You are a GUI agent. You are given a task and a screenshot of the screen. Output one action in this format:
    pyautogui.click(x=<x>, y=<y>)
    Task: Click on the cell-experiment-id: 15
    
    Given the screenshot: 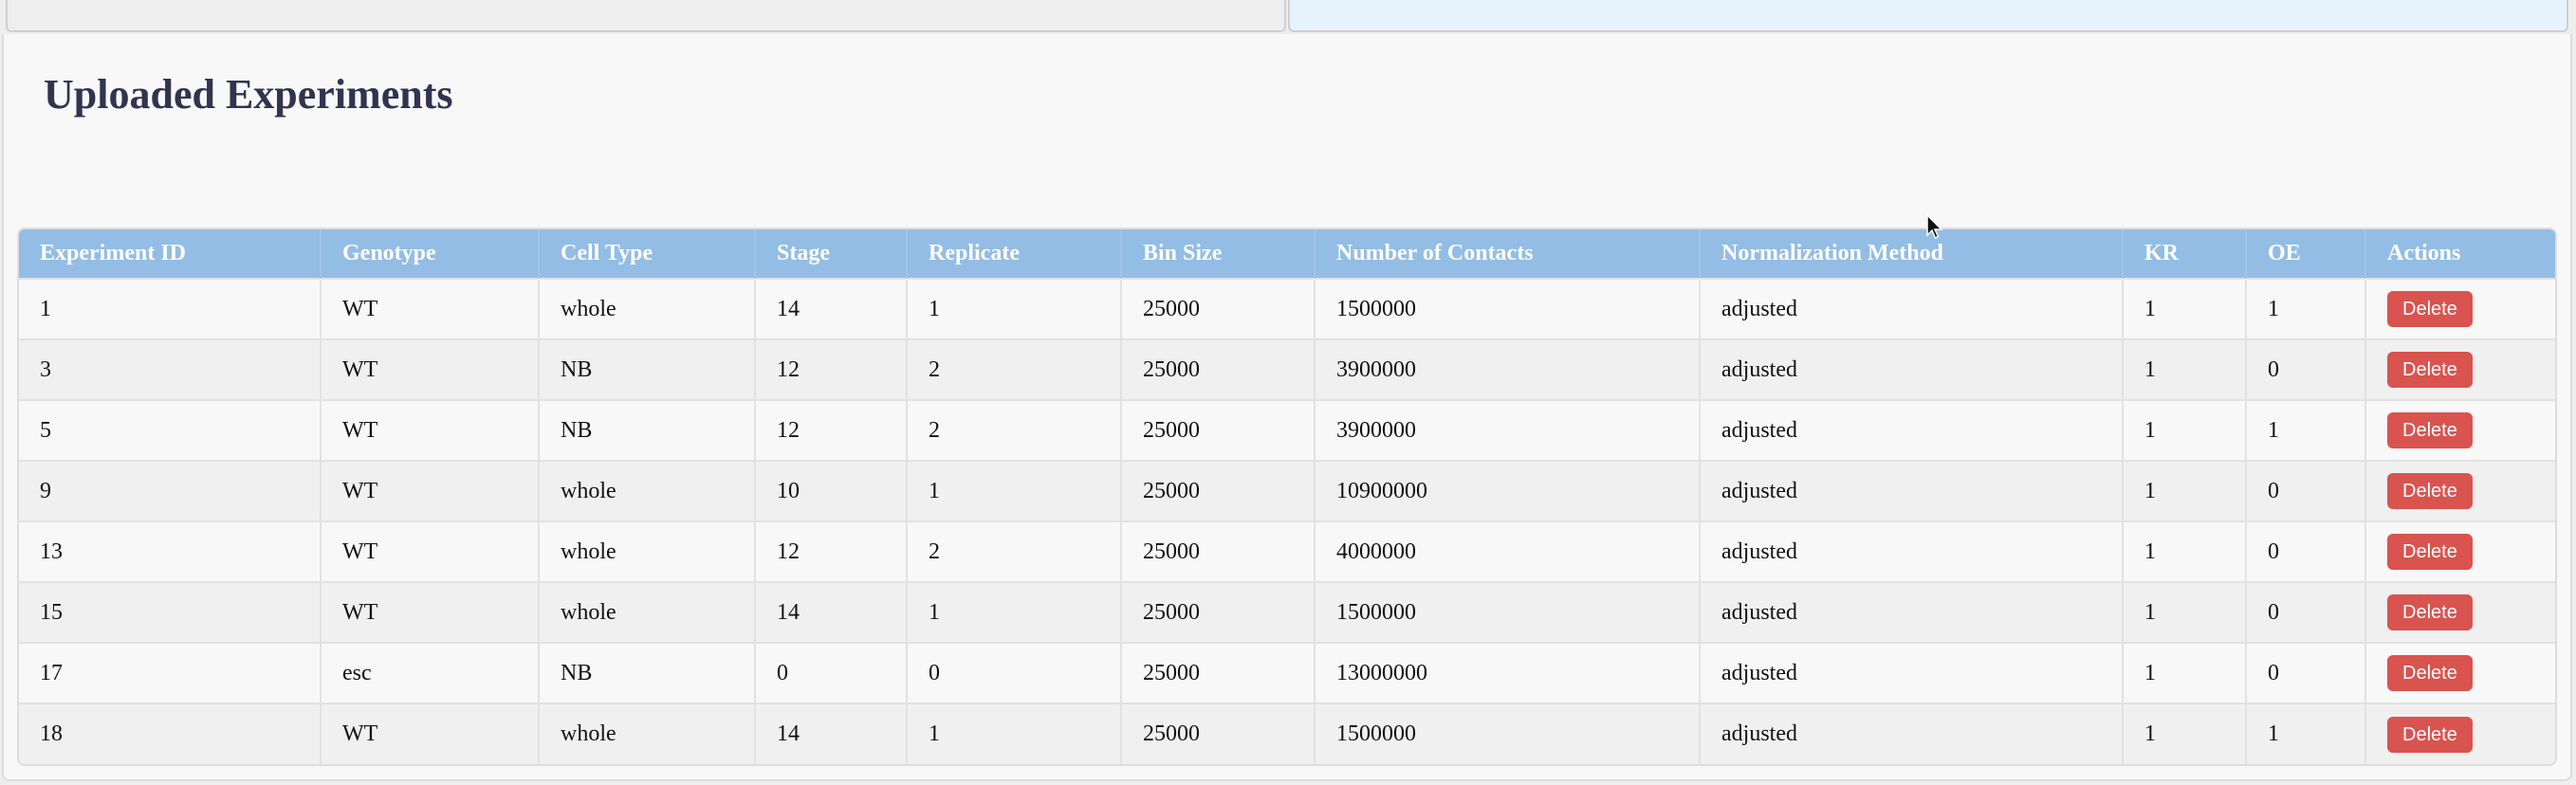 What is the action you would take?
    pyautogui.click(x=170, y=612)
    